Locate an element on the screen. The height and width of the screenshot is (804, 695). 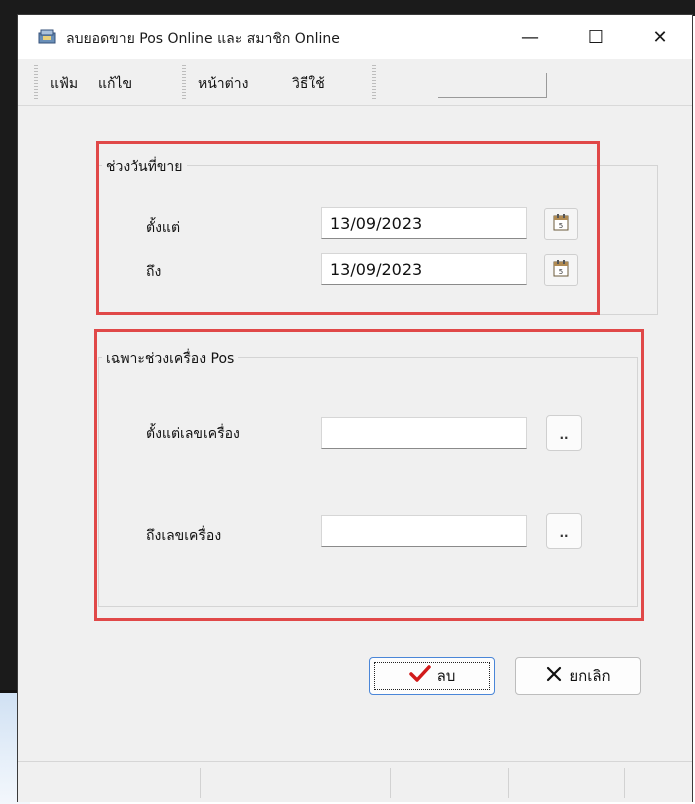
date-from-field: 13/09/2023 is located at coordinates (424, 223).